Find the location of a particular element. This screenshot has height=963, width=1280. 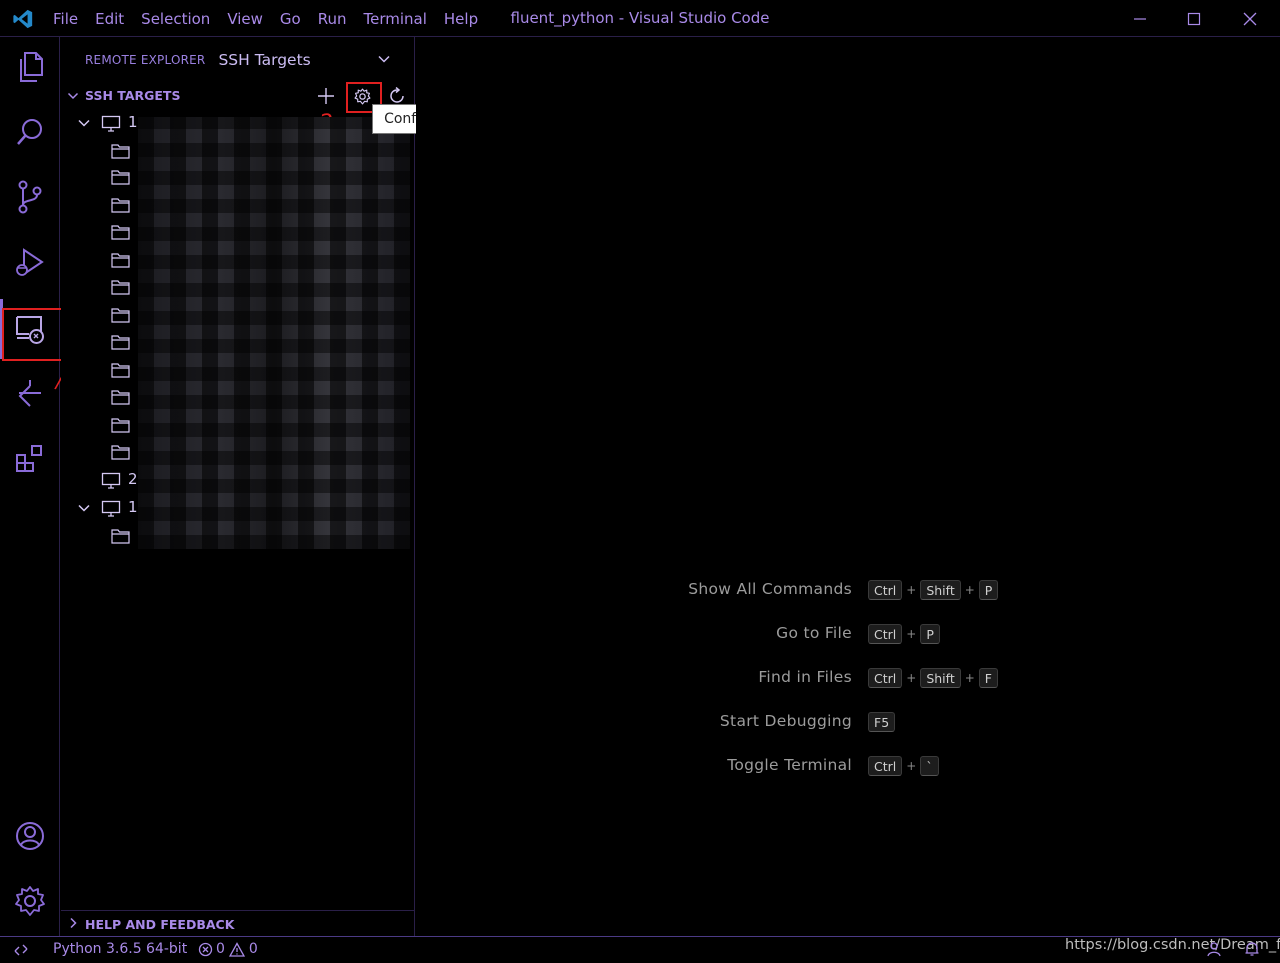

menu-bar: File Edit Selection View Go Run Terminal Help is located at coordinates (274, 18).